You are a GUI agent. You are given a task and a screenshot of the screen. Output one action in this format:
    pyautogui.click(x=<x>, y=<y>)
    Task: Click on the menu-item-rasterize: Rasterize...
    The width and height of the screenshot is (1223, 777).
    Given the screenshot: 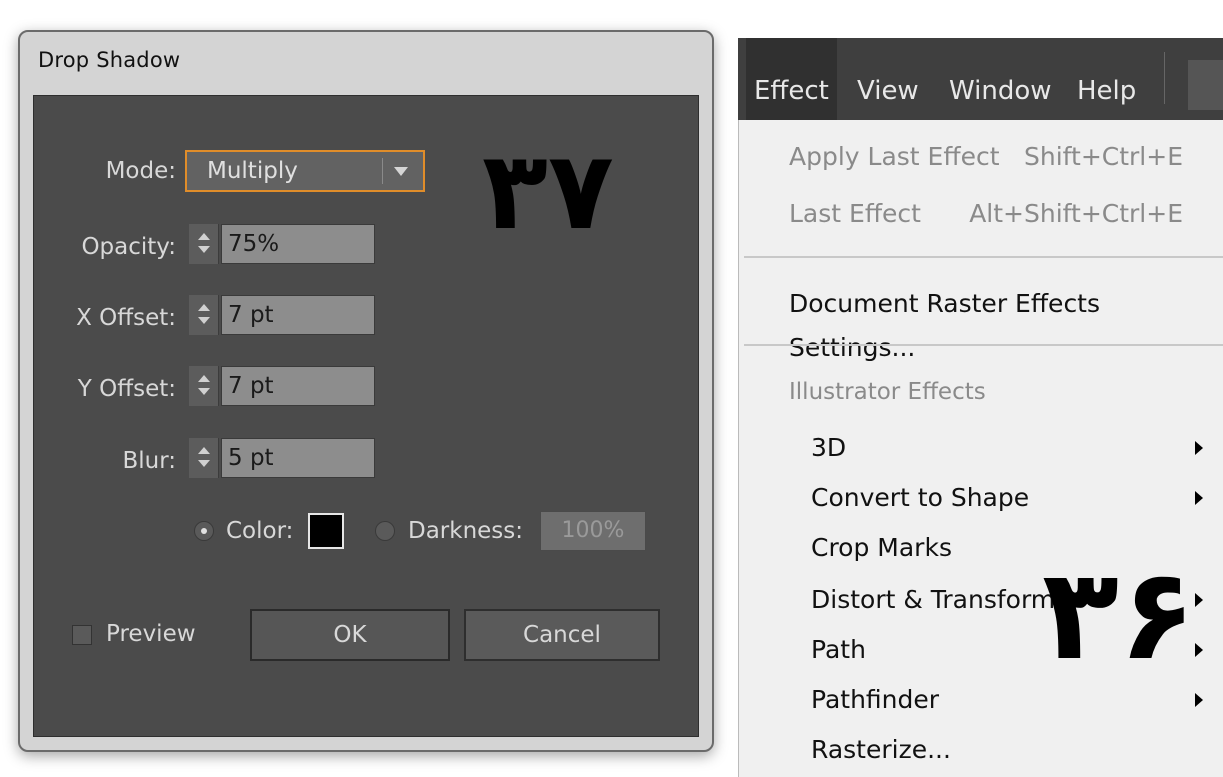 What is the action you would take?
    pyautogui.click(x=1007, y=750)
    